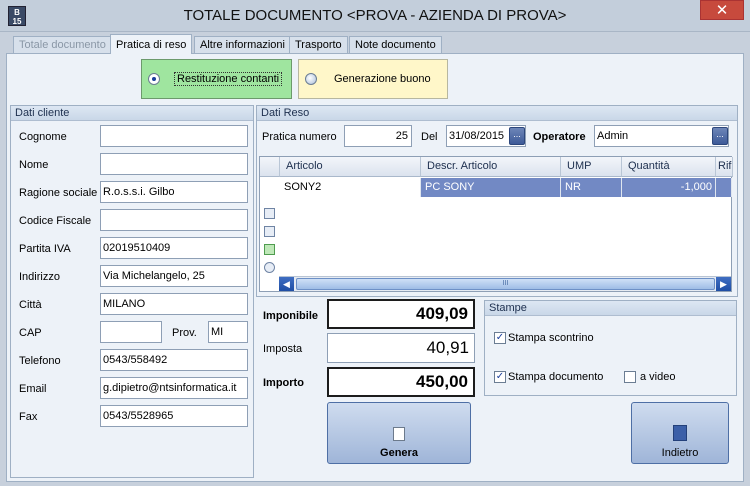  Describe the element at coordinates (318, 45) in the screenshot. I see `tab-trasporto: Trasporto` at that location.